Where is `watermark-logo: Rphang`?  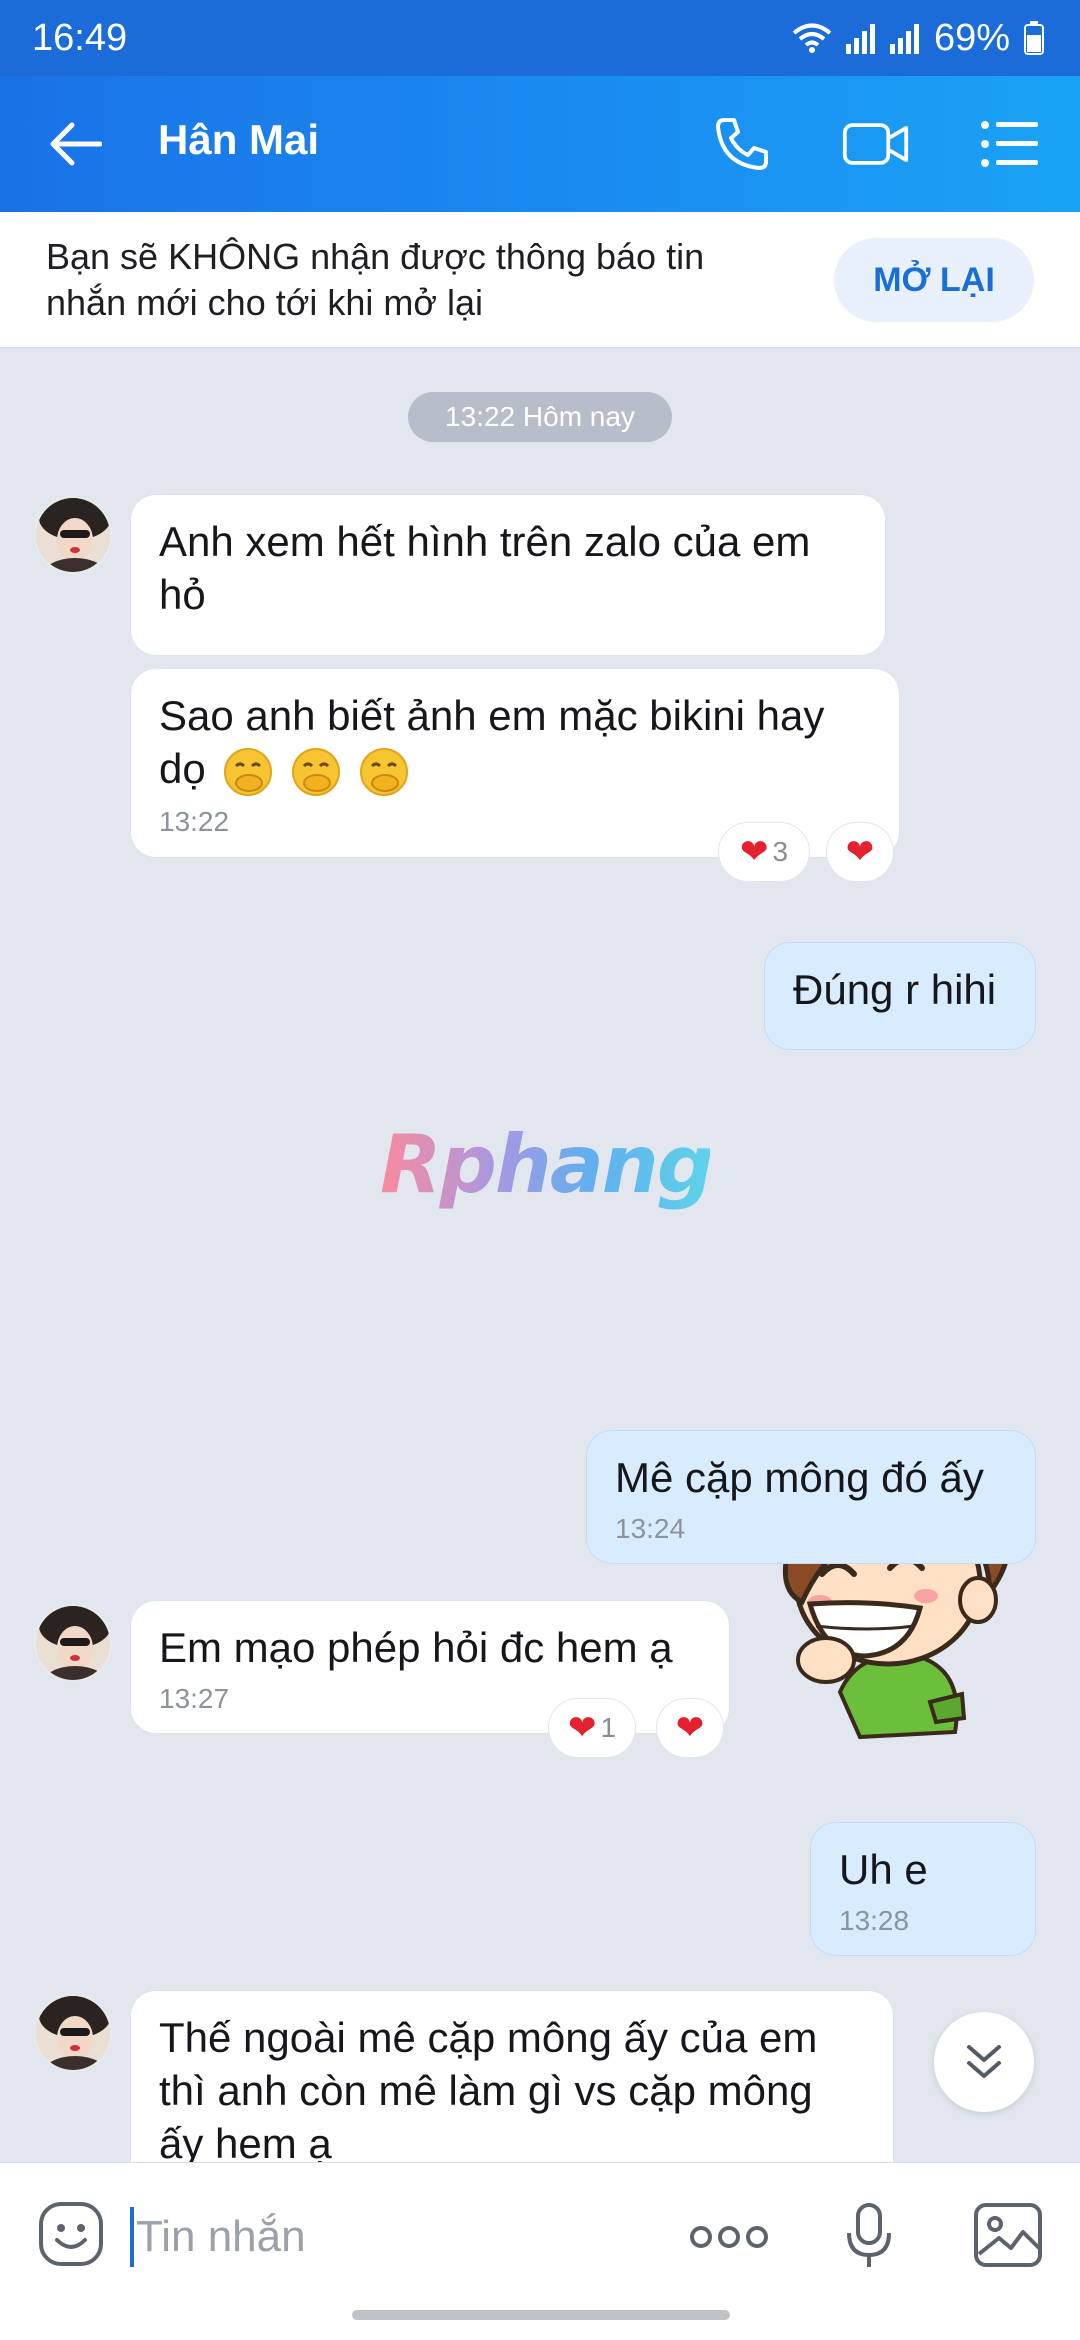
watermark-logo: Rphang is located at coordinates (547, 1173).